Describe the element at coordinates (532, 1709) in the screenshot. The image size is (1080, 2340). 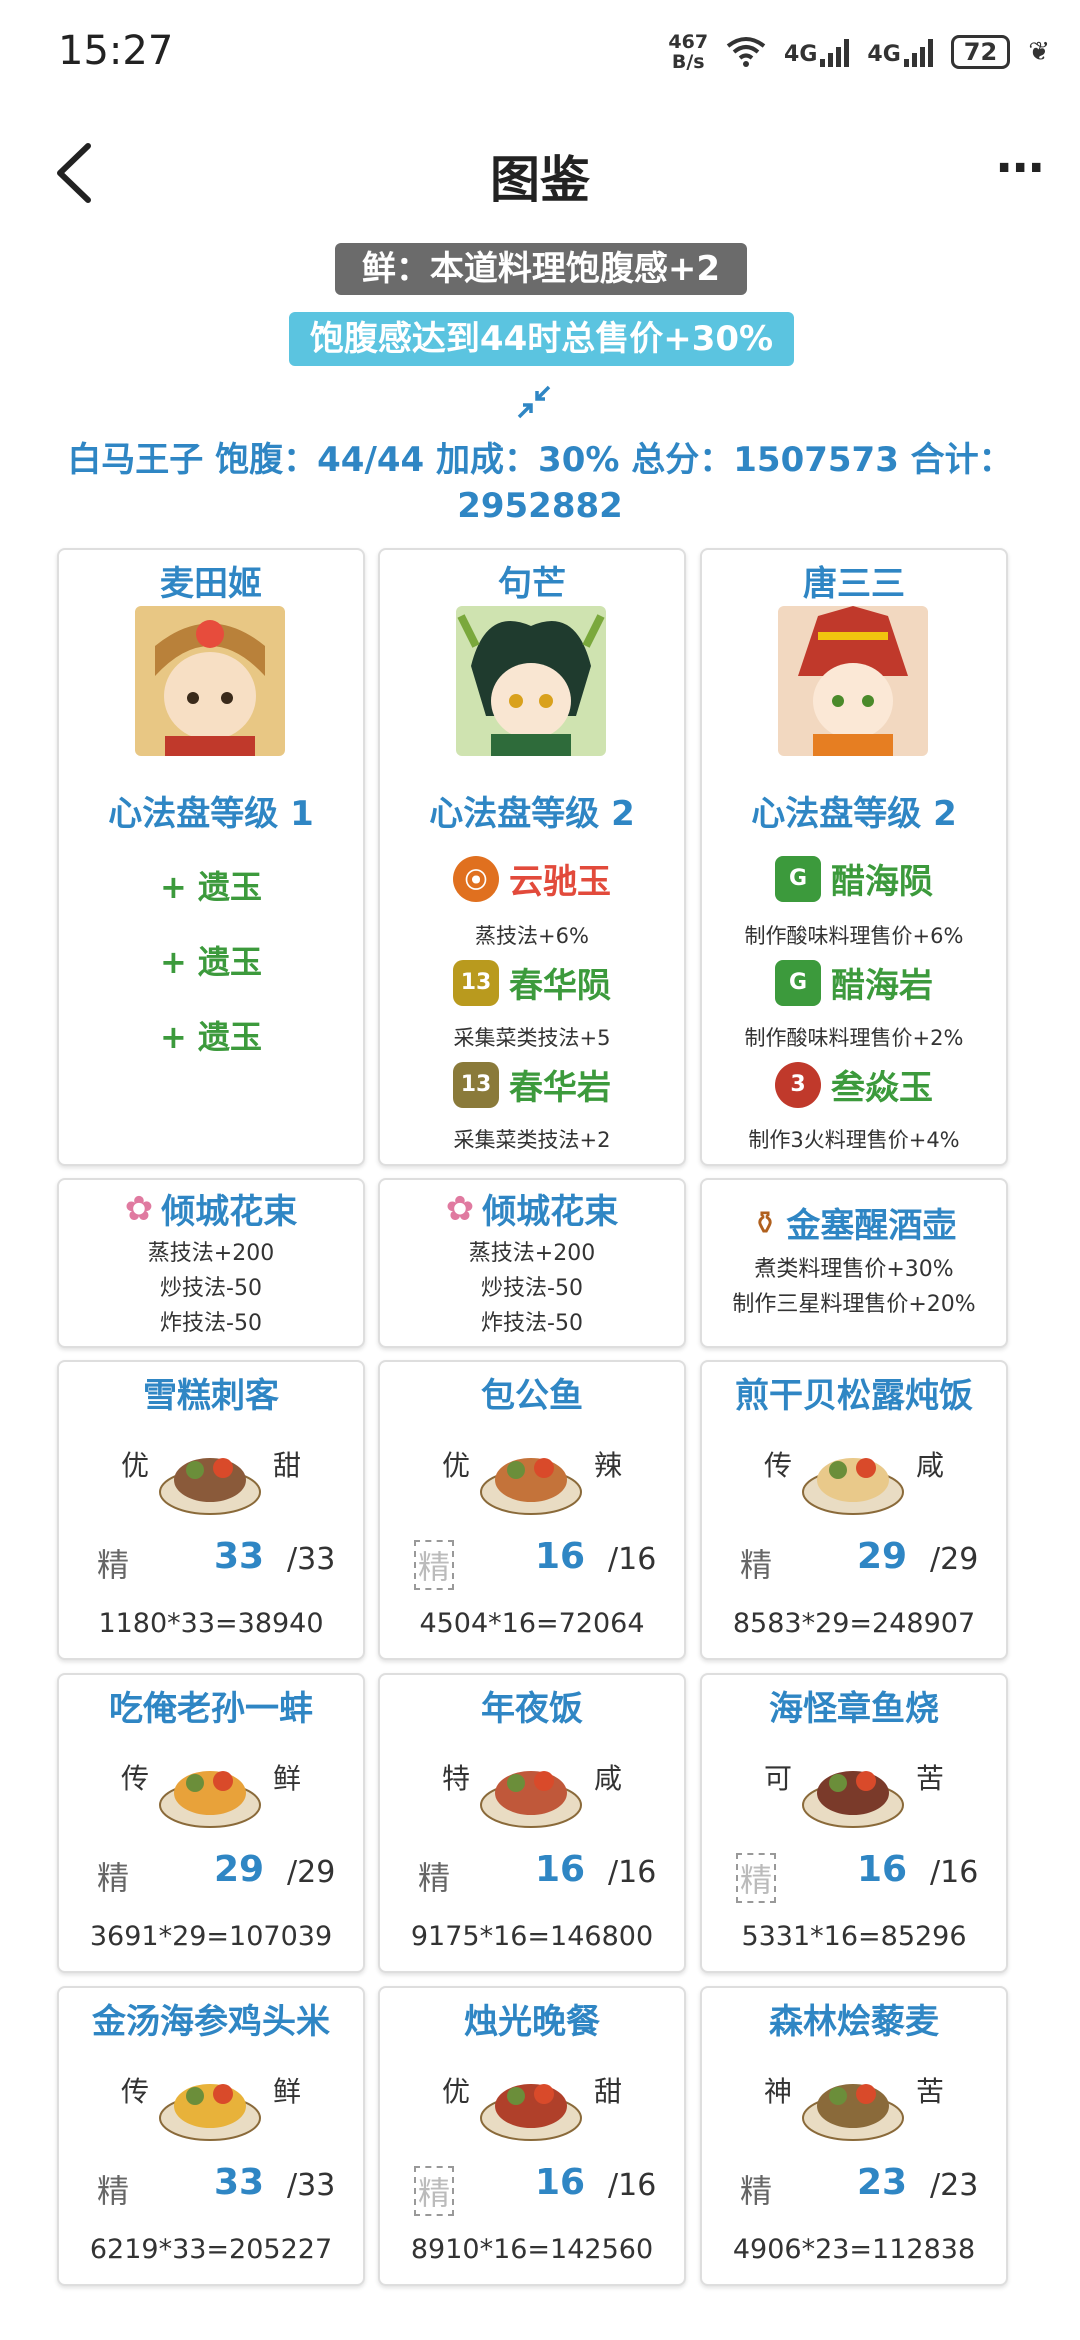
I see `recipe-name: 年夜饭` at that location.